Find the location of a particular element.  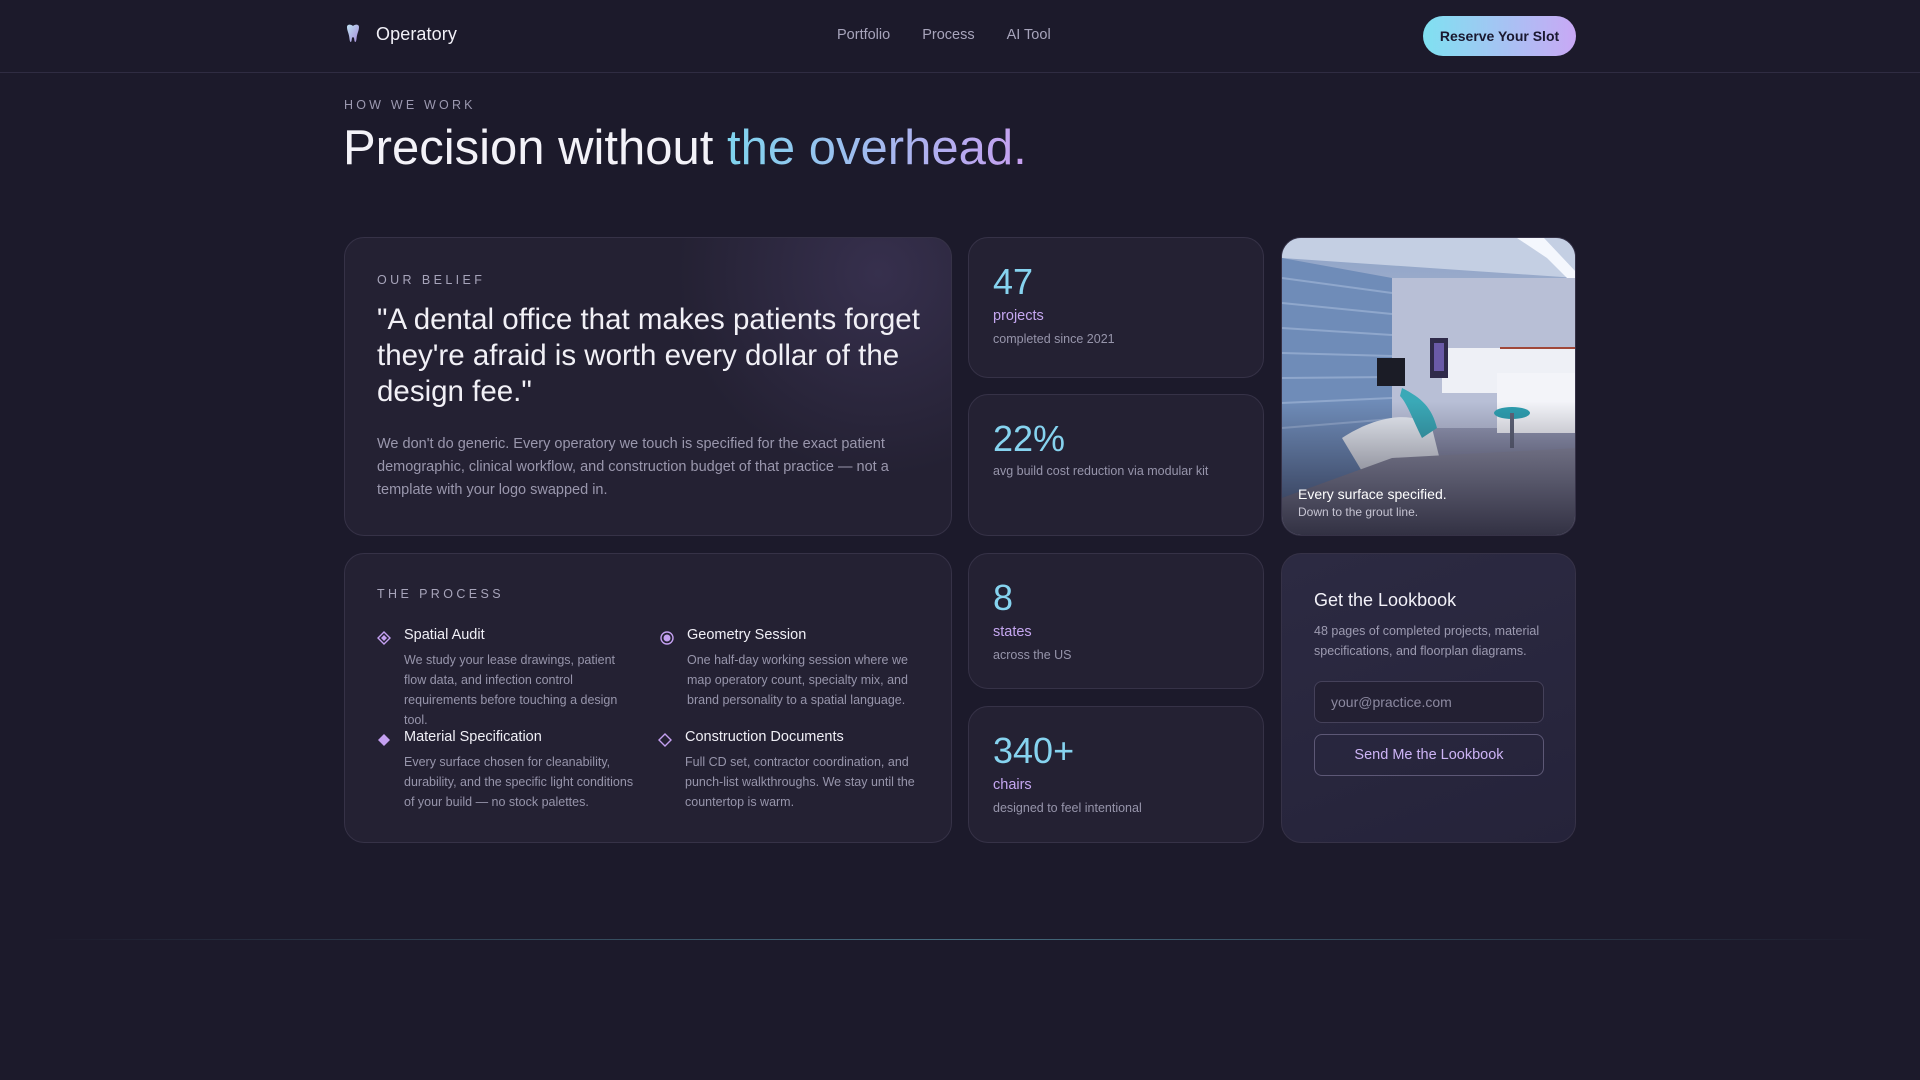

photo-caption-title: Every surface specified. is located at coordinates (1372, 494).